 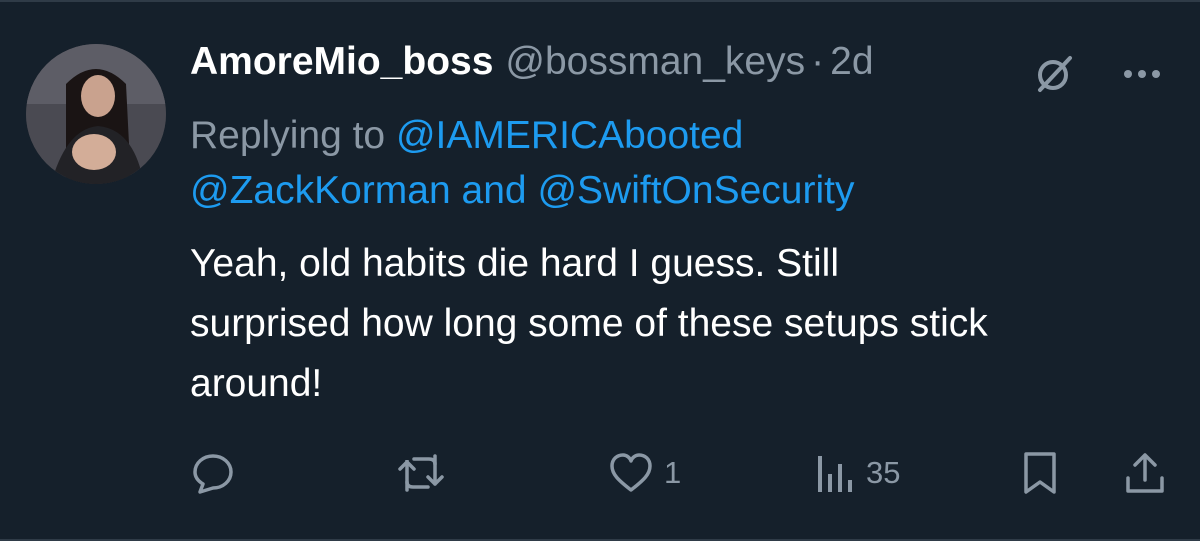 I want to click on share-button, so click(x=1145, y=473).